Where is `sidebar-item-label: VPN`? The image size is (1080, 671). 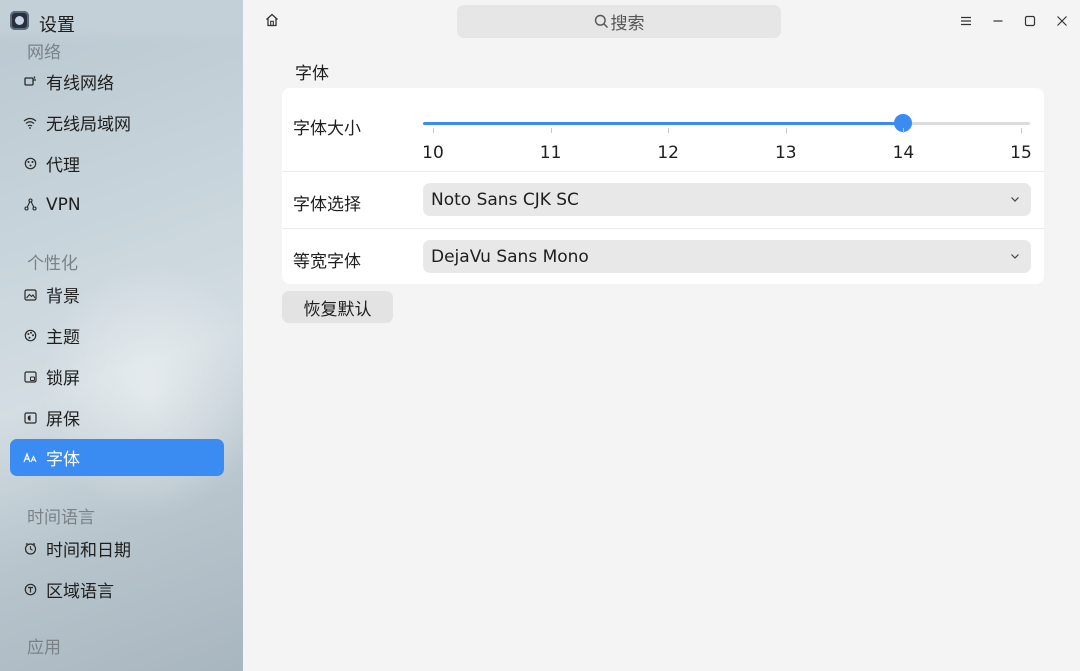
sidebar-item-label: VPN is located at coordinates (63, 204).